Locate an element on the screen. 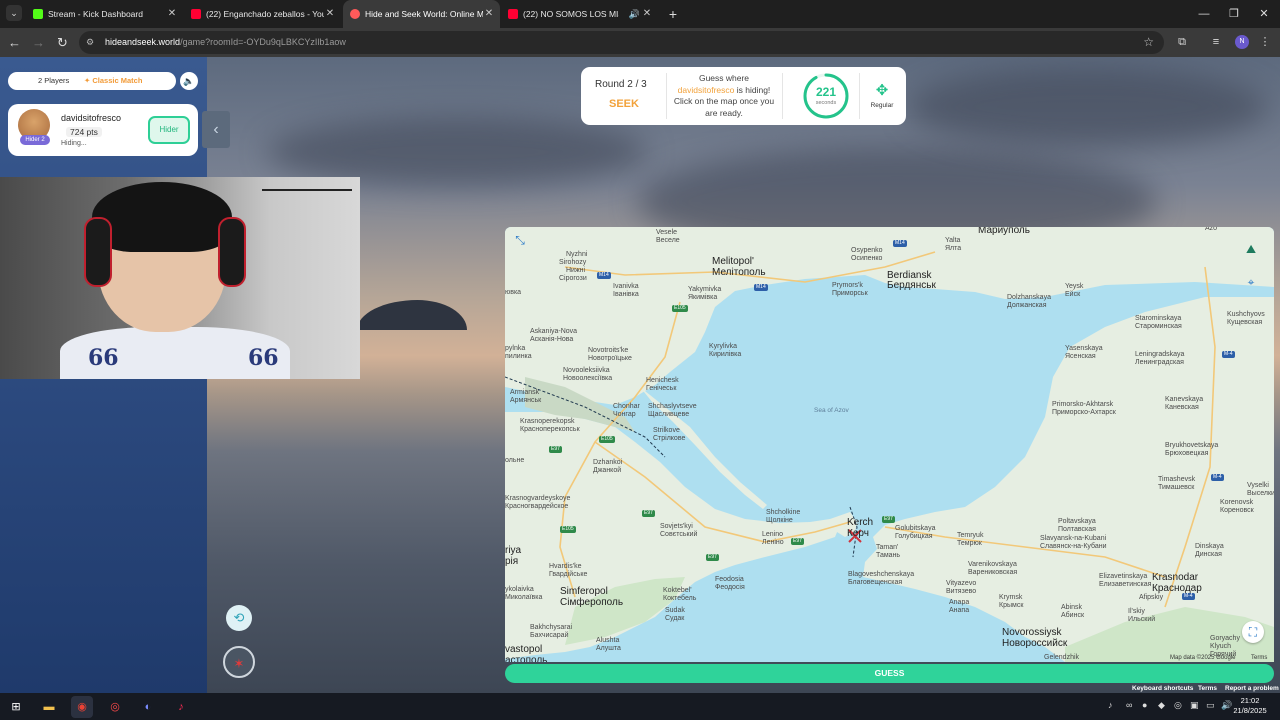  fullscreen-icon: ⛶ is located at coordinates (1253, 632).